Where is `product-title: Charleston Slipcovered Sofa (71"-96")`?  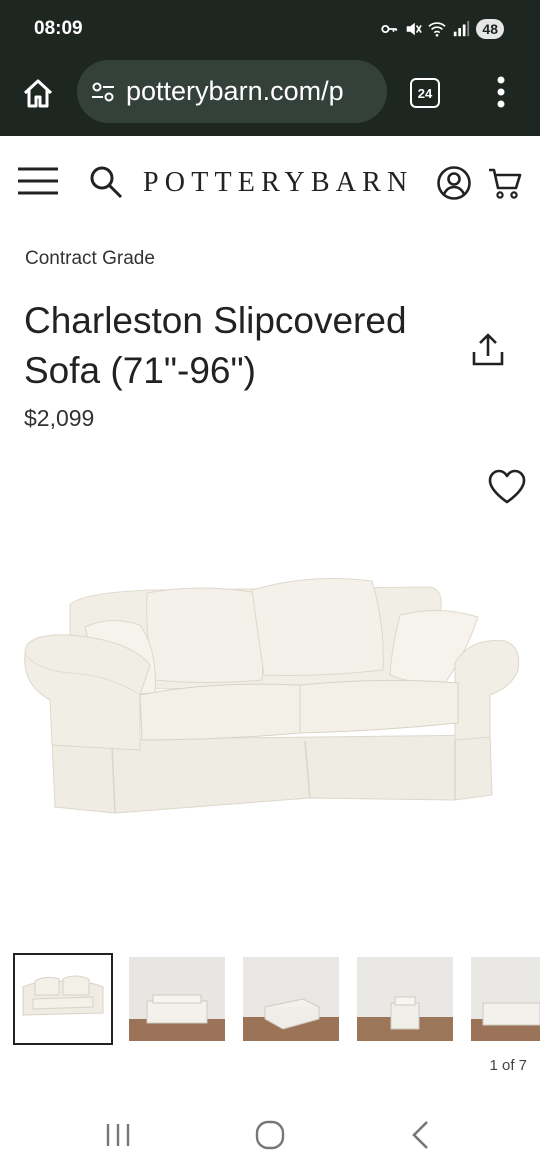
product-title: Charleston Slipcovered Sofa (71"-96") is located at coordinates (215, 345).